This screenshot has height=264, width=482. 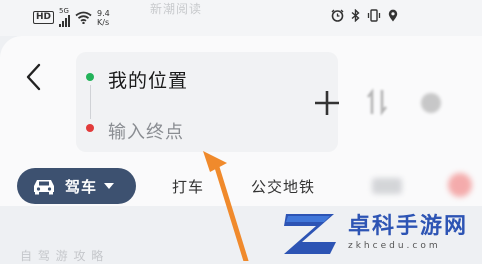 What do you see at coordinates (377, 102) in the screenshot?
I see `swap-icon` at bounding box center [377, 102].